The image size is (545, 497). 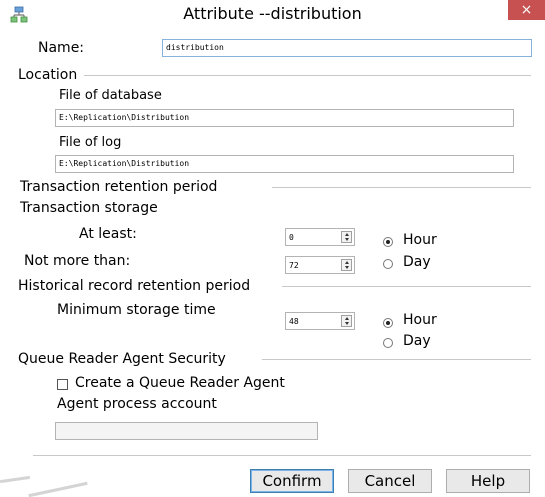 I want to click on close-icon: ×, so click(x=526, y=10).